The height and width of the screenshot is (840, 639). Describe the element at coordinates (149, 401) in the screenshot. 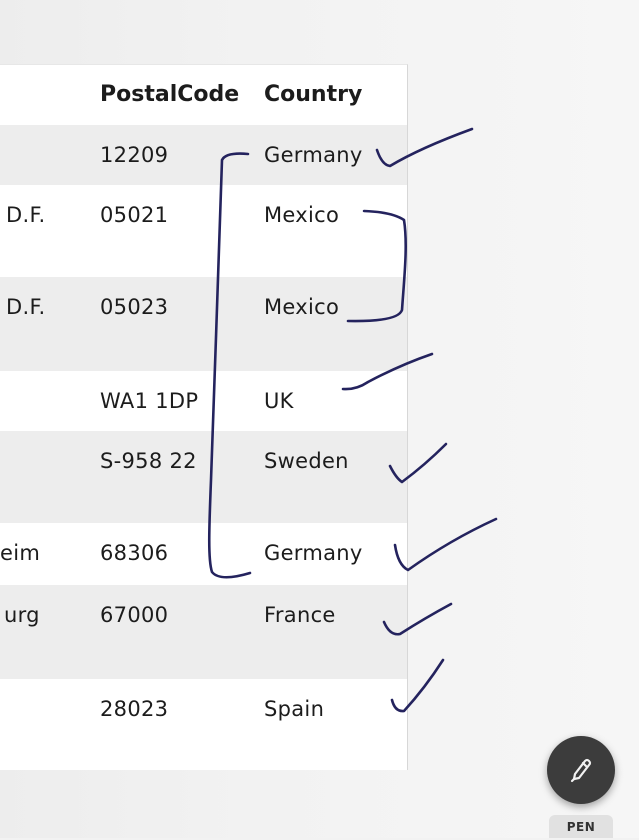

I see `postal-code-cell: WA1 1DP` at that location.